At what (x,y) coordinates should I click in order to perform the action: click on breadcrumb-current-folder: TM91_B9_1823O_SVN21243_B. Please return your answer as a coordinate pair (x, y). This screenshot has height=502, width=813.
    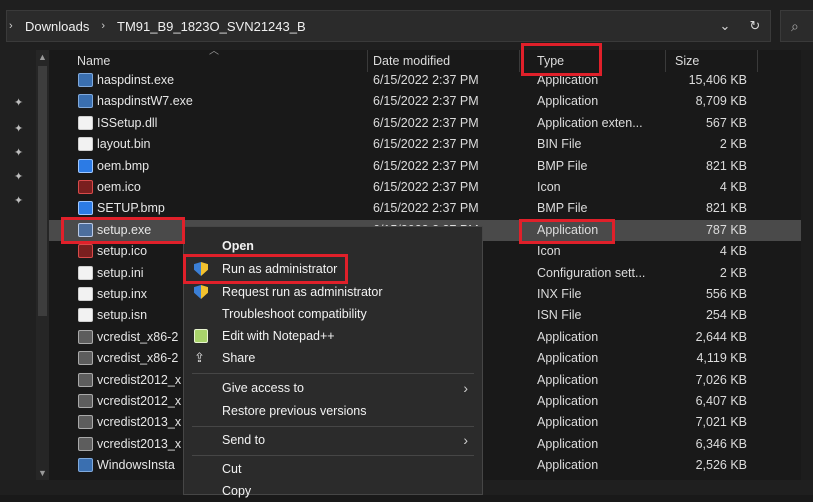
    Looking at the image, I should click on (211, 26).